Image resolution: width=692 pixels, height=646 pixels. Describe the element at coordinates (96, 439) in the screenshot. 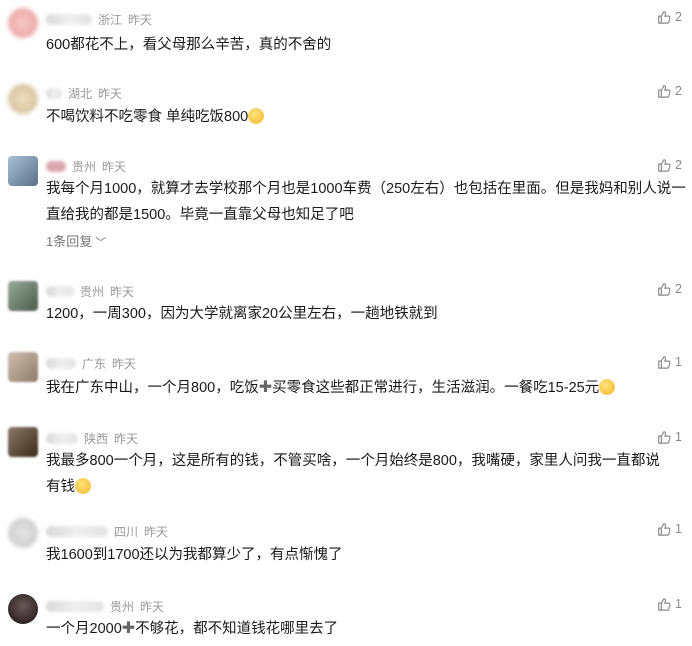

I see `region-label: 陕西` at that location.